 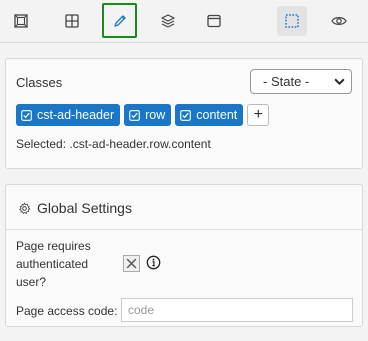 I want to click on class-tag-label: cst-ad-header, so click(x=76, y=115).